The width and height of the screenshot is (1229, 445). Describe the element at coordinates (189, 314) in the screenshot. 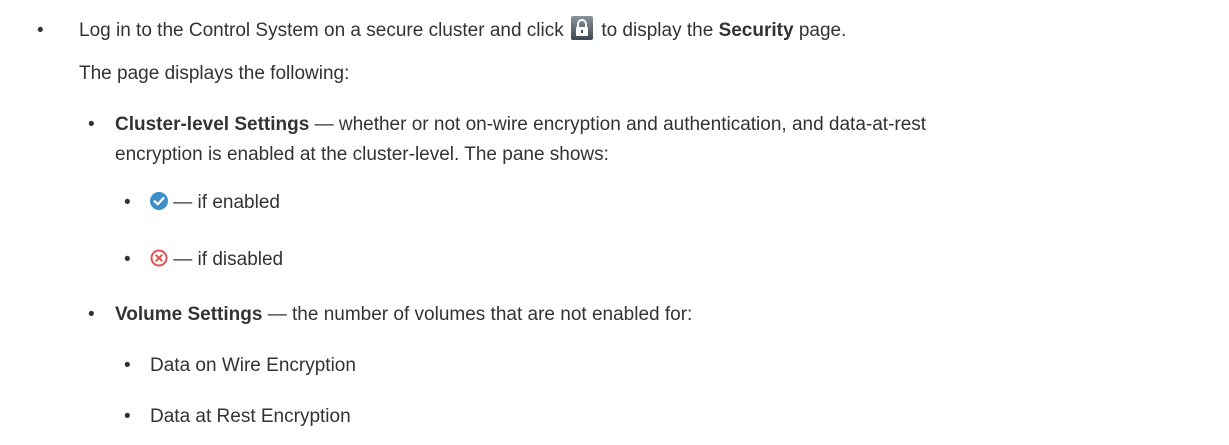

I see `volume-settings-title: Volume Settings` at that location.